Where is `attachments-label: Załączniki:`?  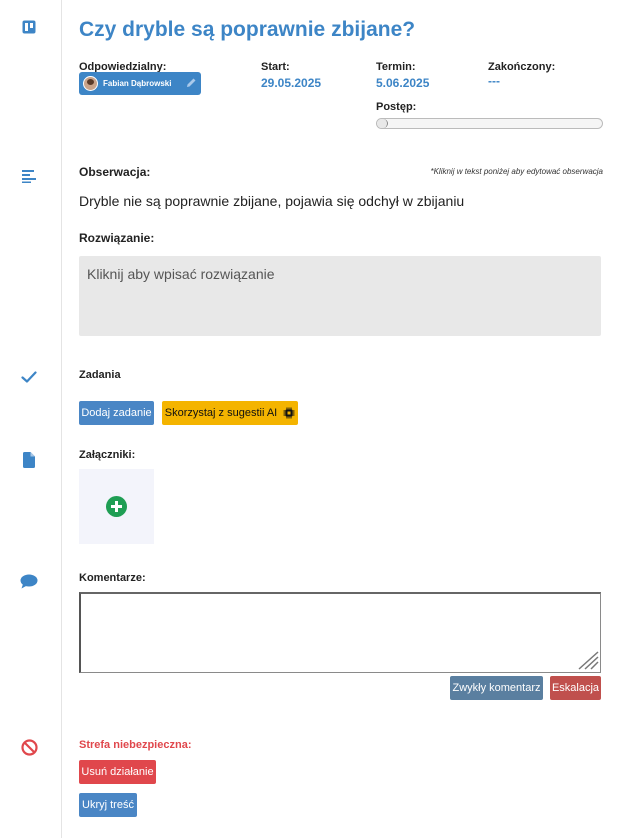
attachments-label: Załączniki: is located at coordinates (107, 455).